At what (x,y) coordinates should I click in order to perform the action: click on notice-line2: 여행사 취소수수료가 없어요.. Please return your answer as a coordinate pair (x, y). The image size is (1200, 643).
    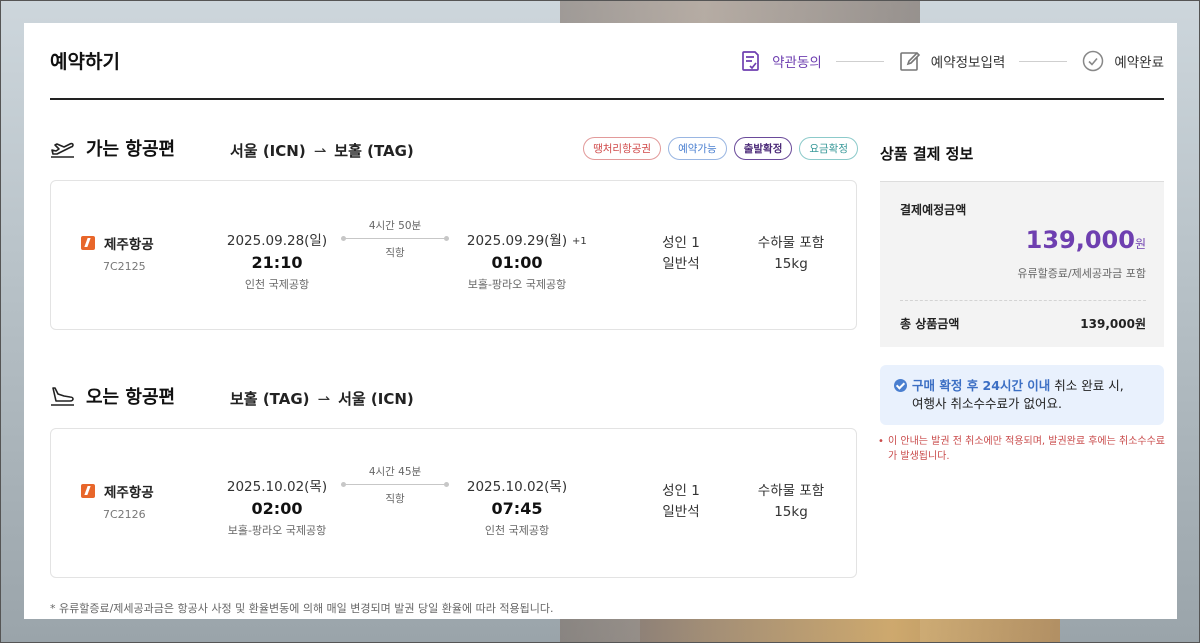
    Looking at the image, I should click on (987, 403).